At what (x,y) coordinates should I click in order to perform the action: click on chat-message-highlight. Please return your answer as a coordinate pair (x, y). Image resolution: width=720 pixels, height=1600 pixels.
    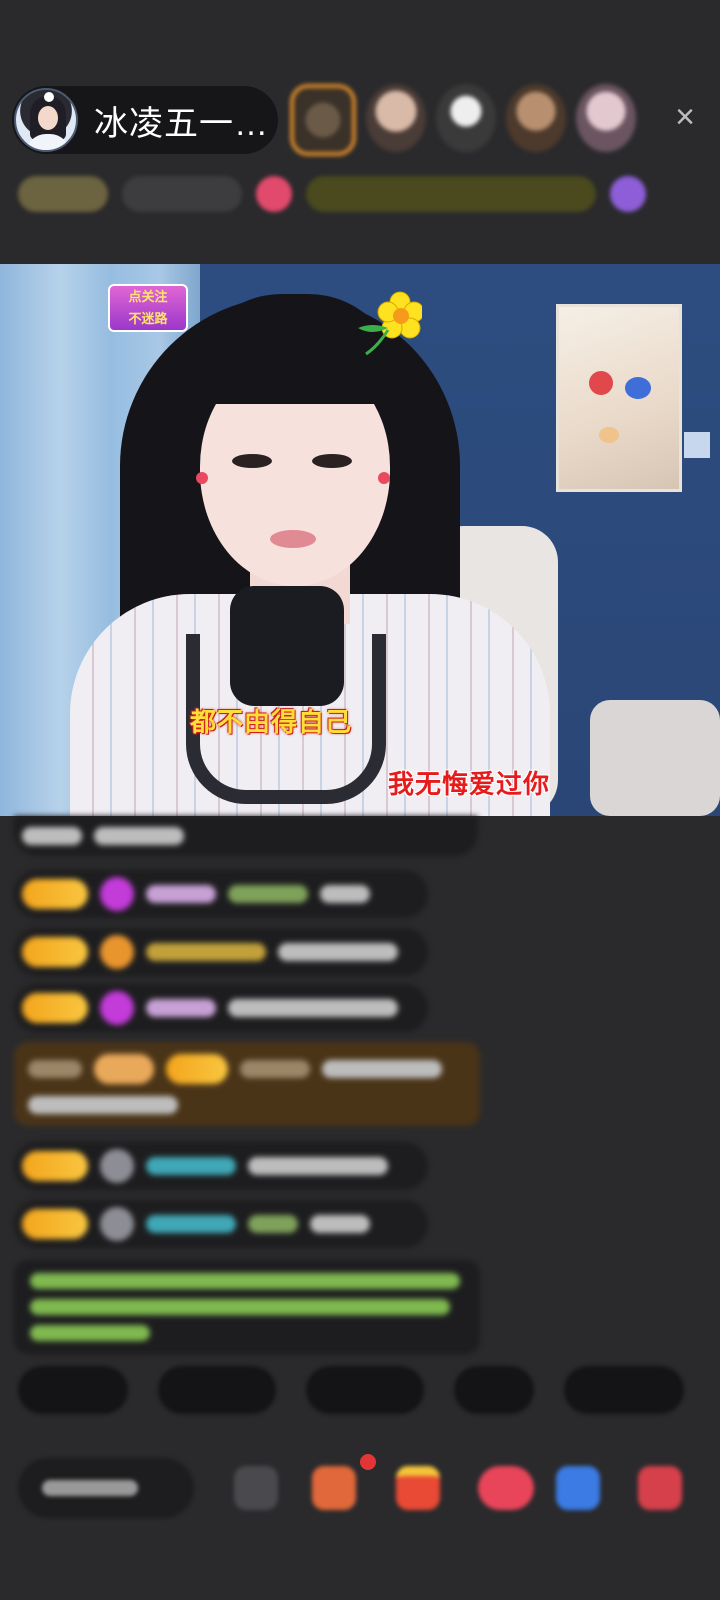
    Looking at the image, I should click on (247, 1084).